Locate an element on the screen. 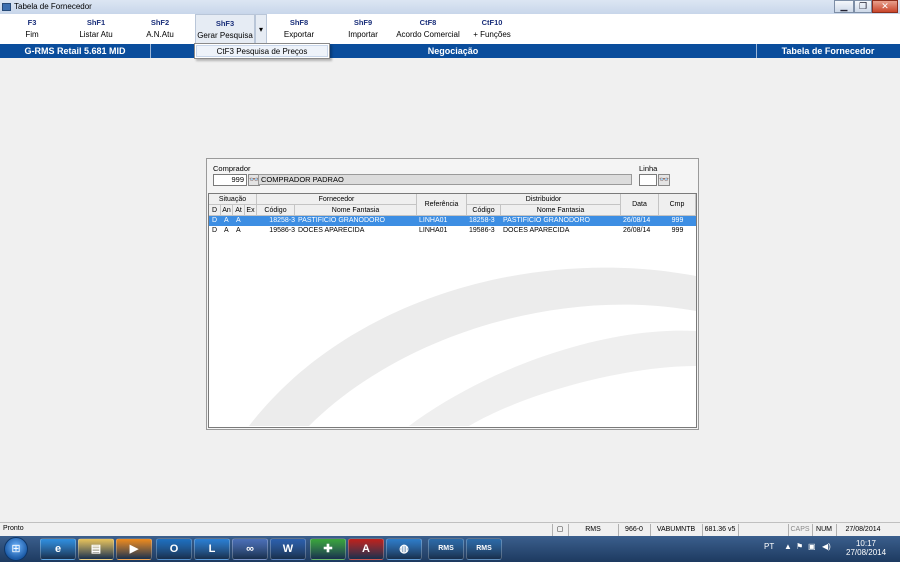 Image resolution: width=900 pixels, height=562 pixels. comprador-code-input: 999 is located at coordinates (230, 180).